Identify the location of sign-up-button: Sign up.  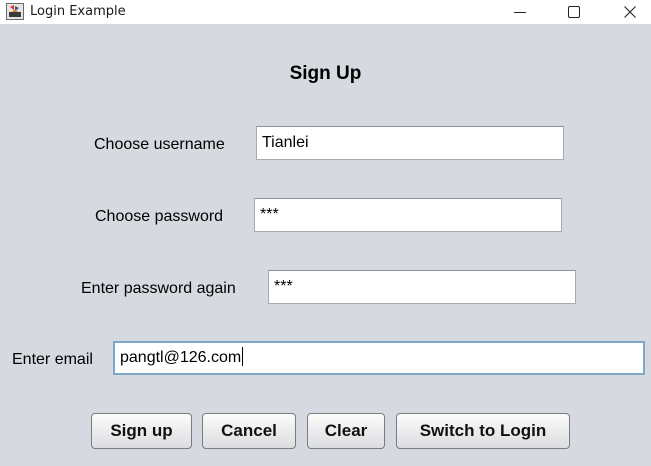
(141, 431).